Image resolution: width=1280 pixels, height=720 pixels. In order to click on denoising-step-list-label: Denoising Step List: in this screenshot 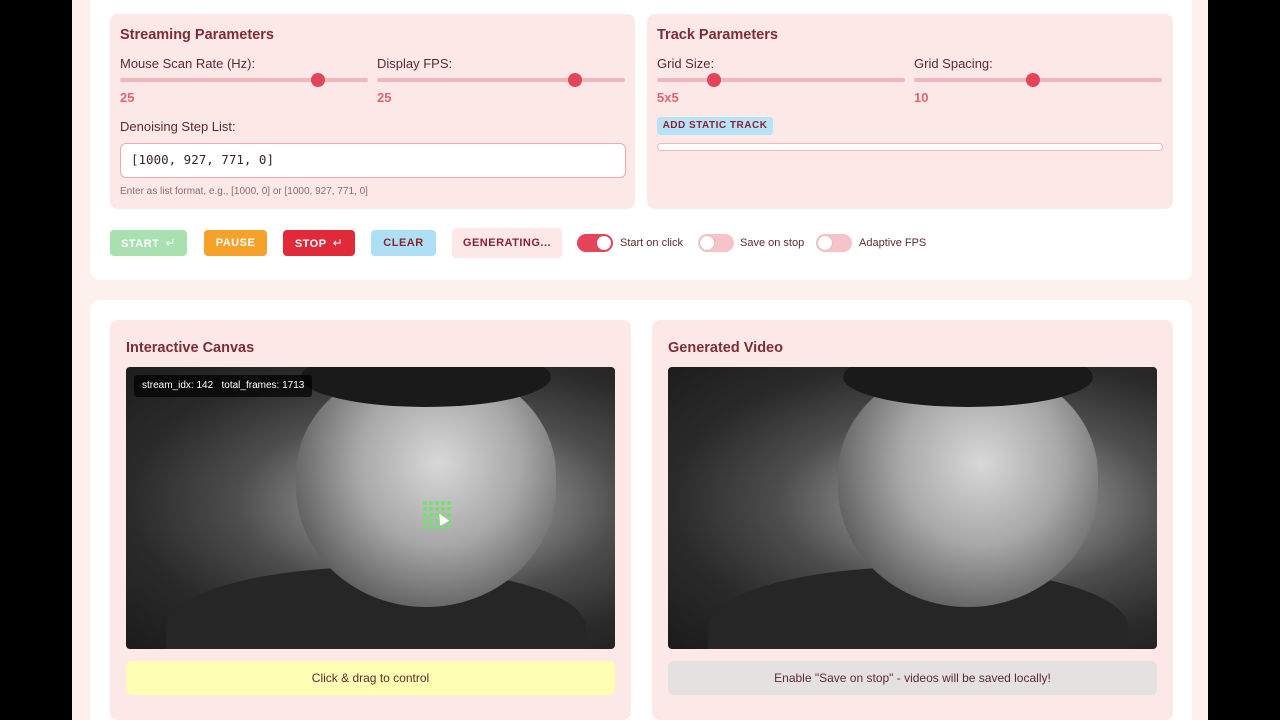, I will do `click(178, 126)`.